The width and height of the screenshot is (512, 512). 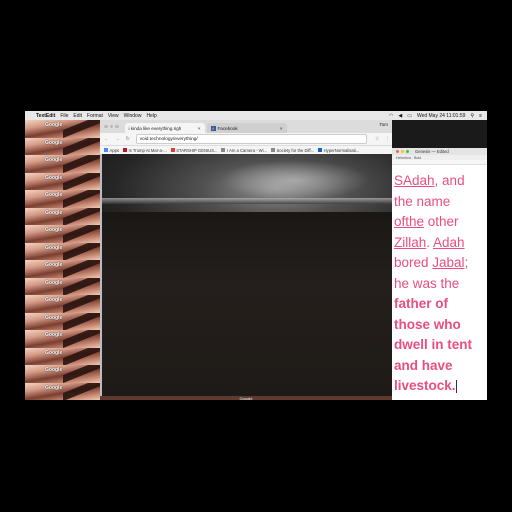 I want to click on text-line: father of, so click(x=439, y=304).